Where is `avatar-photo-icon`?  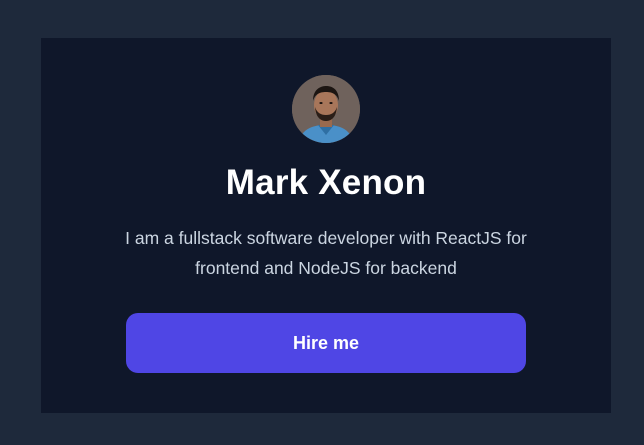
avatar-photo-icon is located at coordinates (326, 109).